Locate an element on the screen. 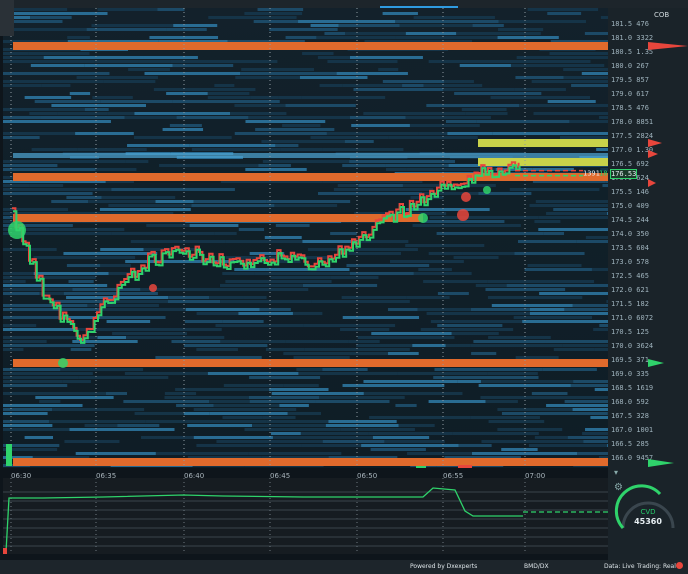 This screenshot has height=574, width=688. last-price-bid: 1881 is located at coordinates (603, 174).